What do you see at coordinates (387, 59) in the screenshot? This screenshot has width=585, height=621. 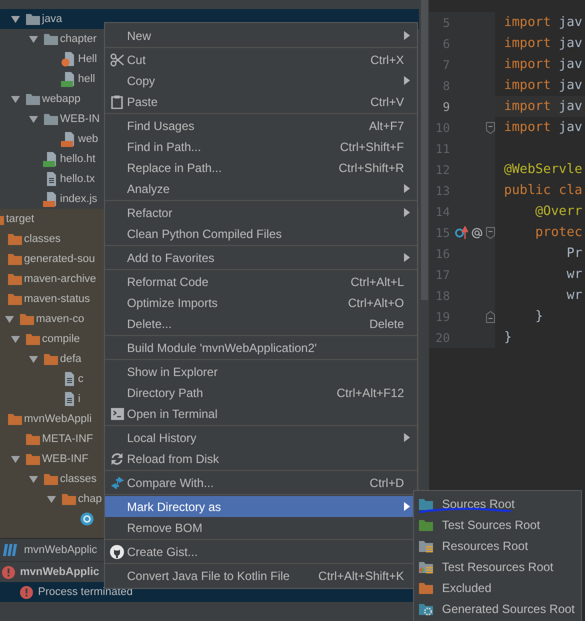 I see `shortcut-label: Ctrl+X` at bounding box center [387, 59].